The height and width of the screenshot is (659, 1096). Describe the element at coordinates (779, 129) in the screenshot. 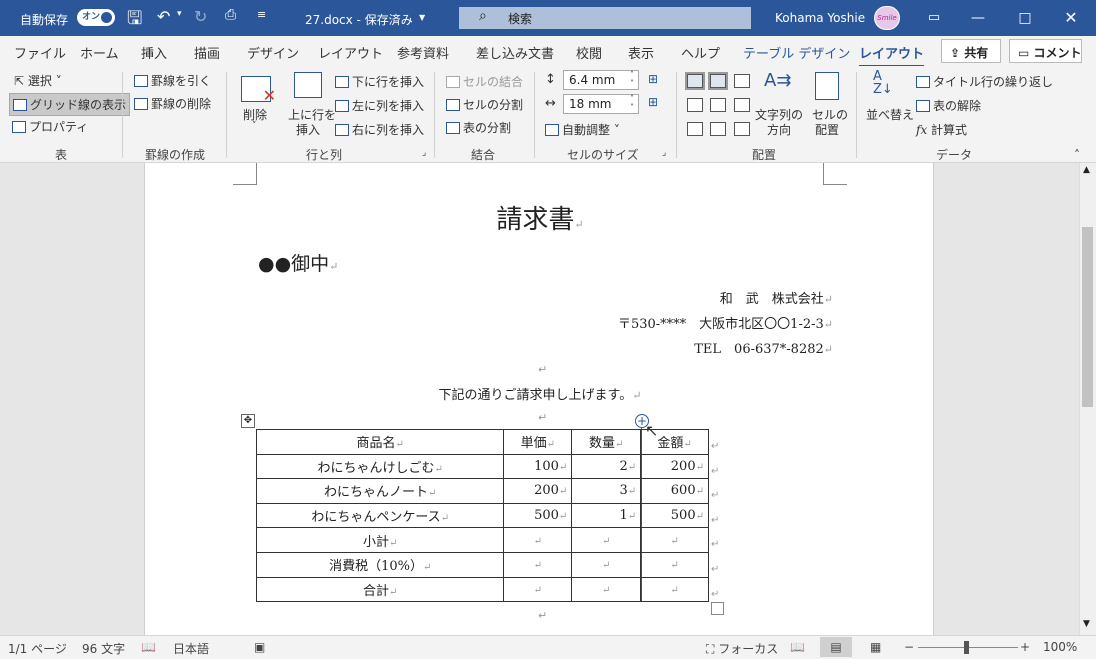

I see `text-direction-label-2: 方向` at that location.